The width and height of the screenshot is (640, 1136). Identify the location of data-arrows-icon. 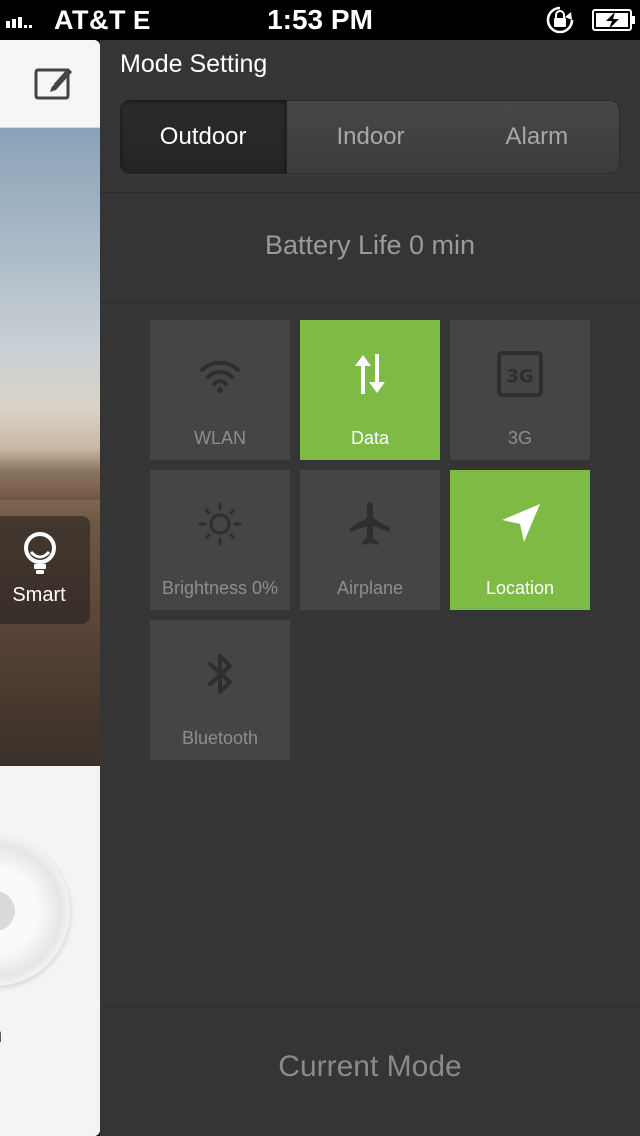
(370, 374).